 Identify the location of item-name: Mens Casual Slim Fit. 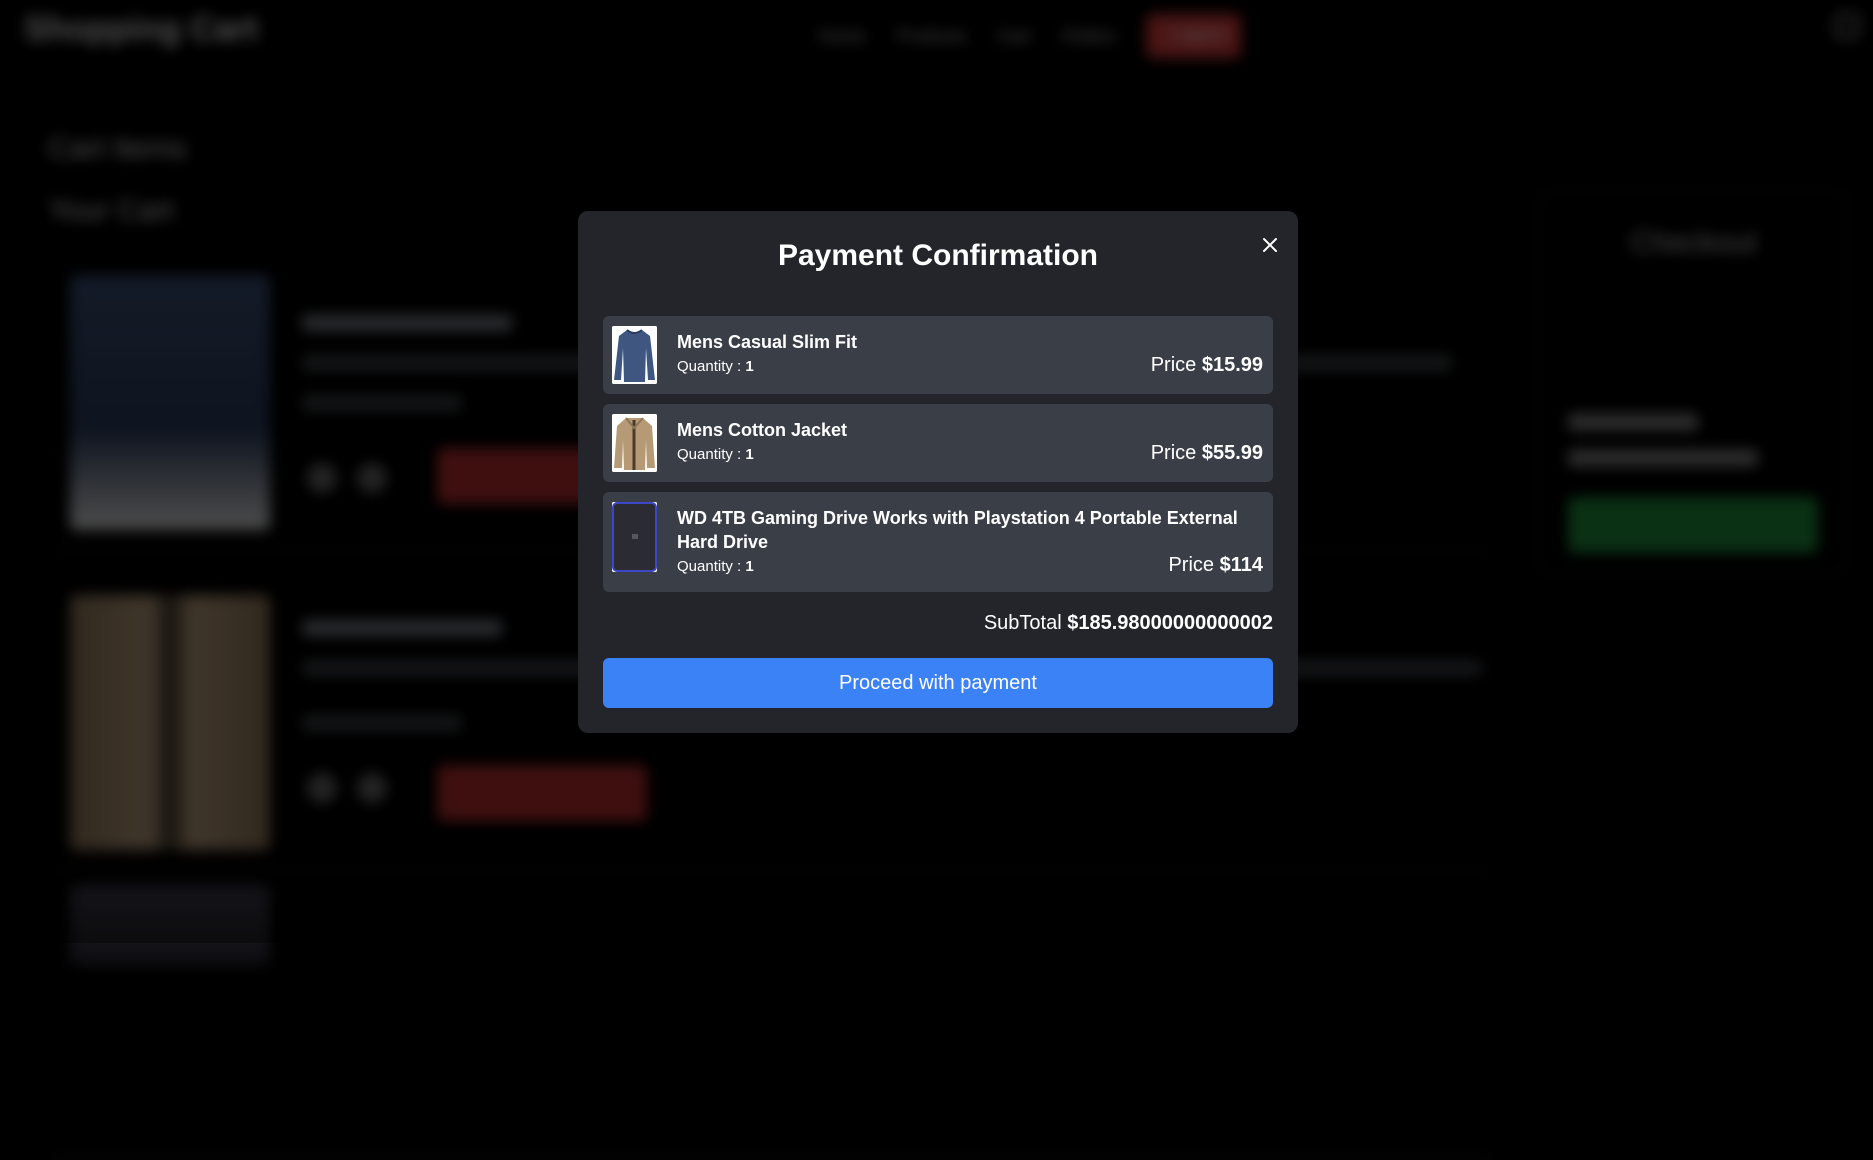
(767, 342).